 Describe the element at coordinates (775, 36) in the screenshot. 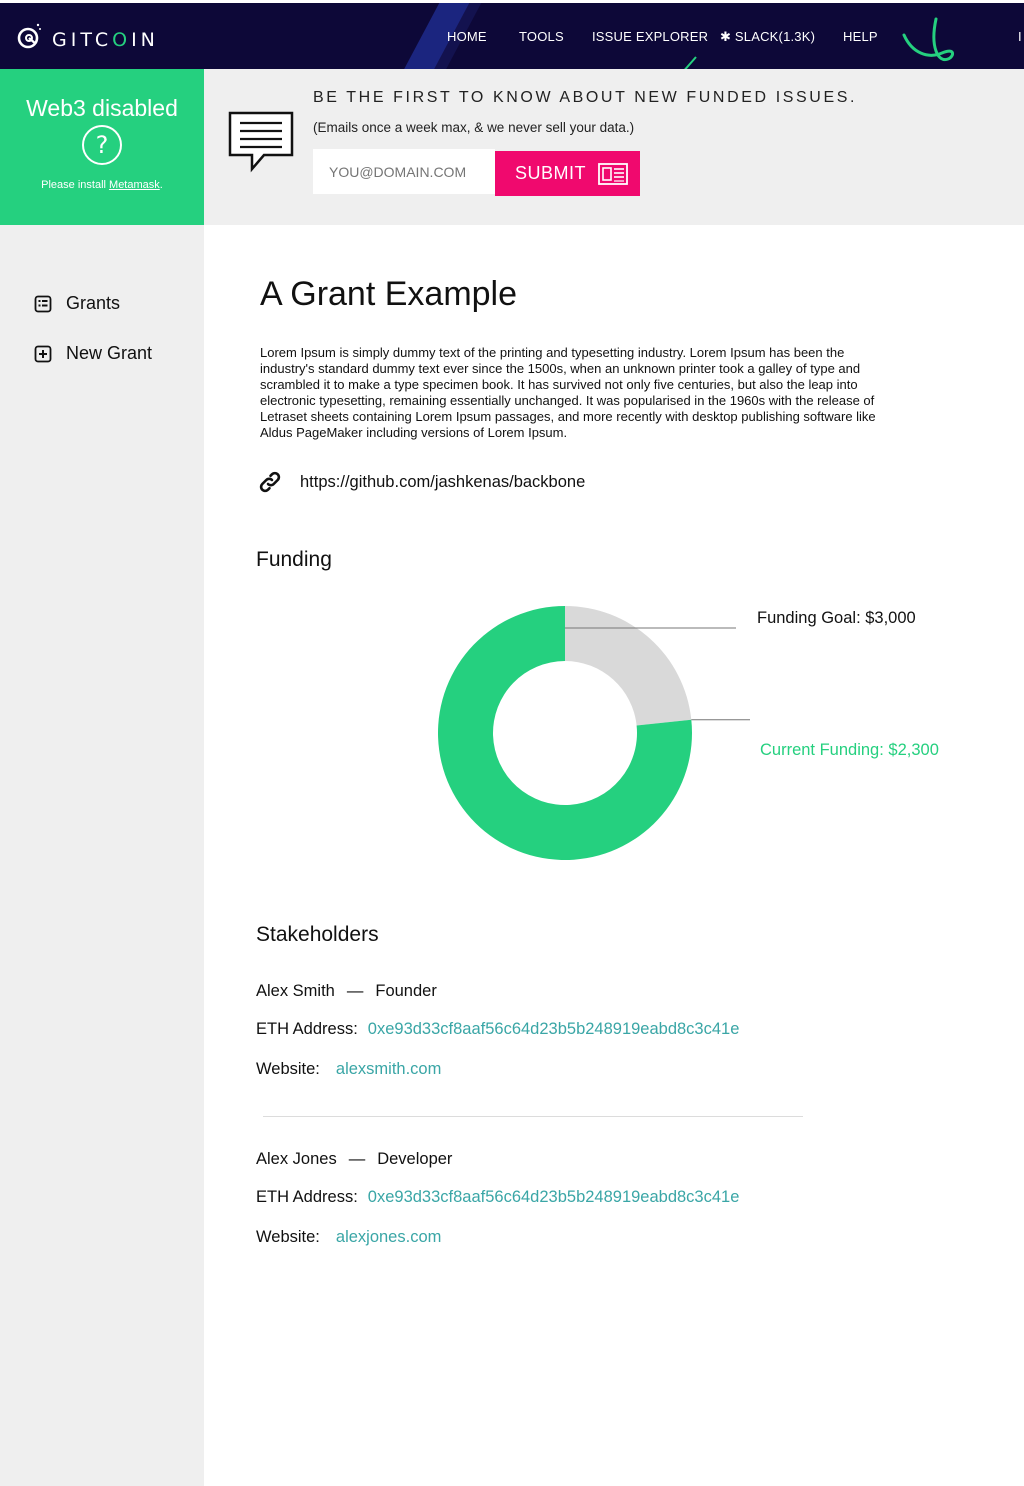

I see `nav-slack-label: SLACK(1.3K)` at that location.